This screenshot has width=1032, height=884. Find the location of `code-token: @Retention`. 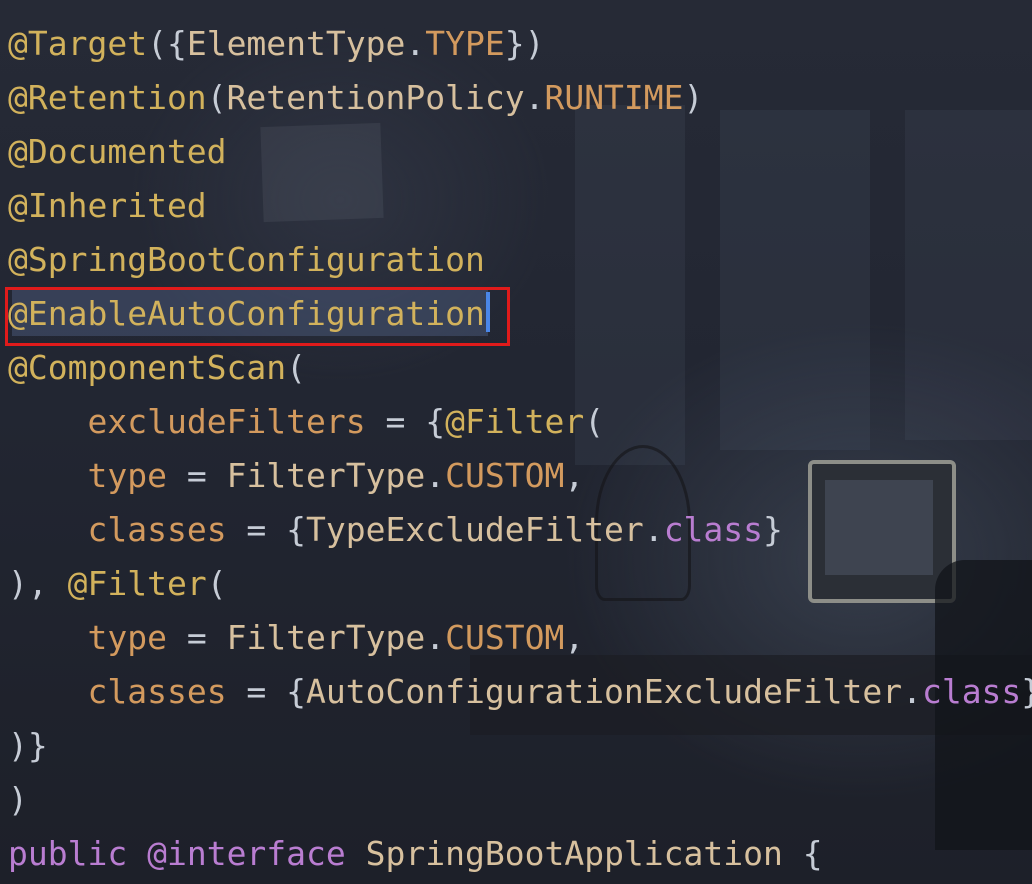

code-token: @Retention is located at coordinates (107, 97).